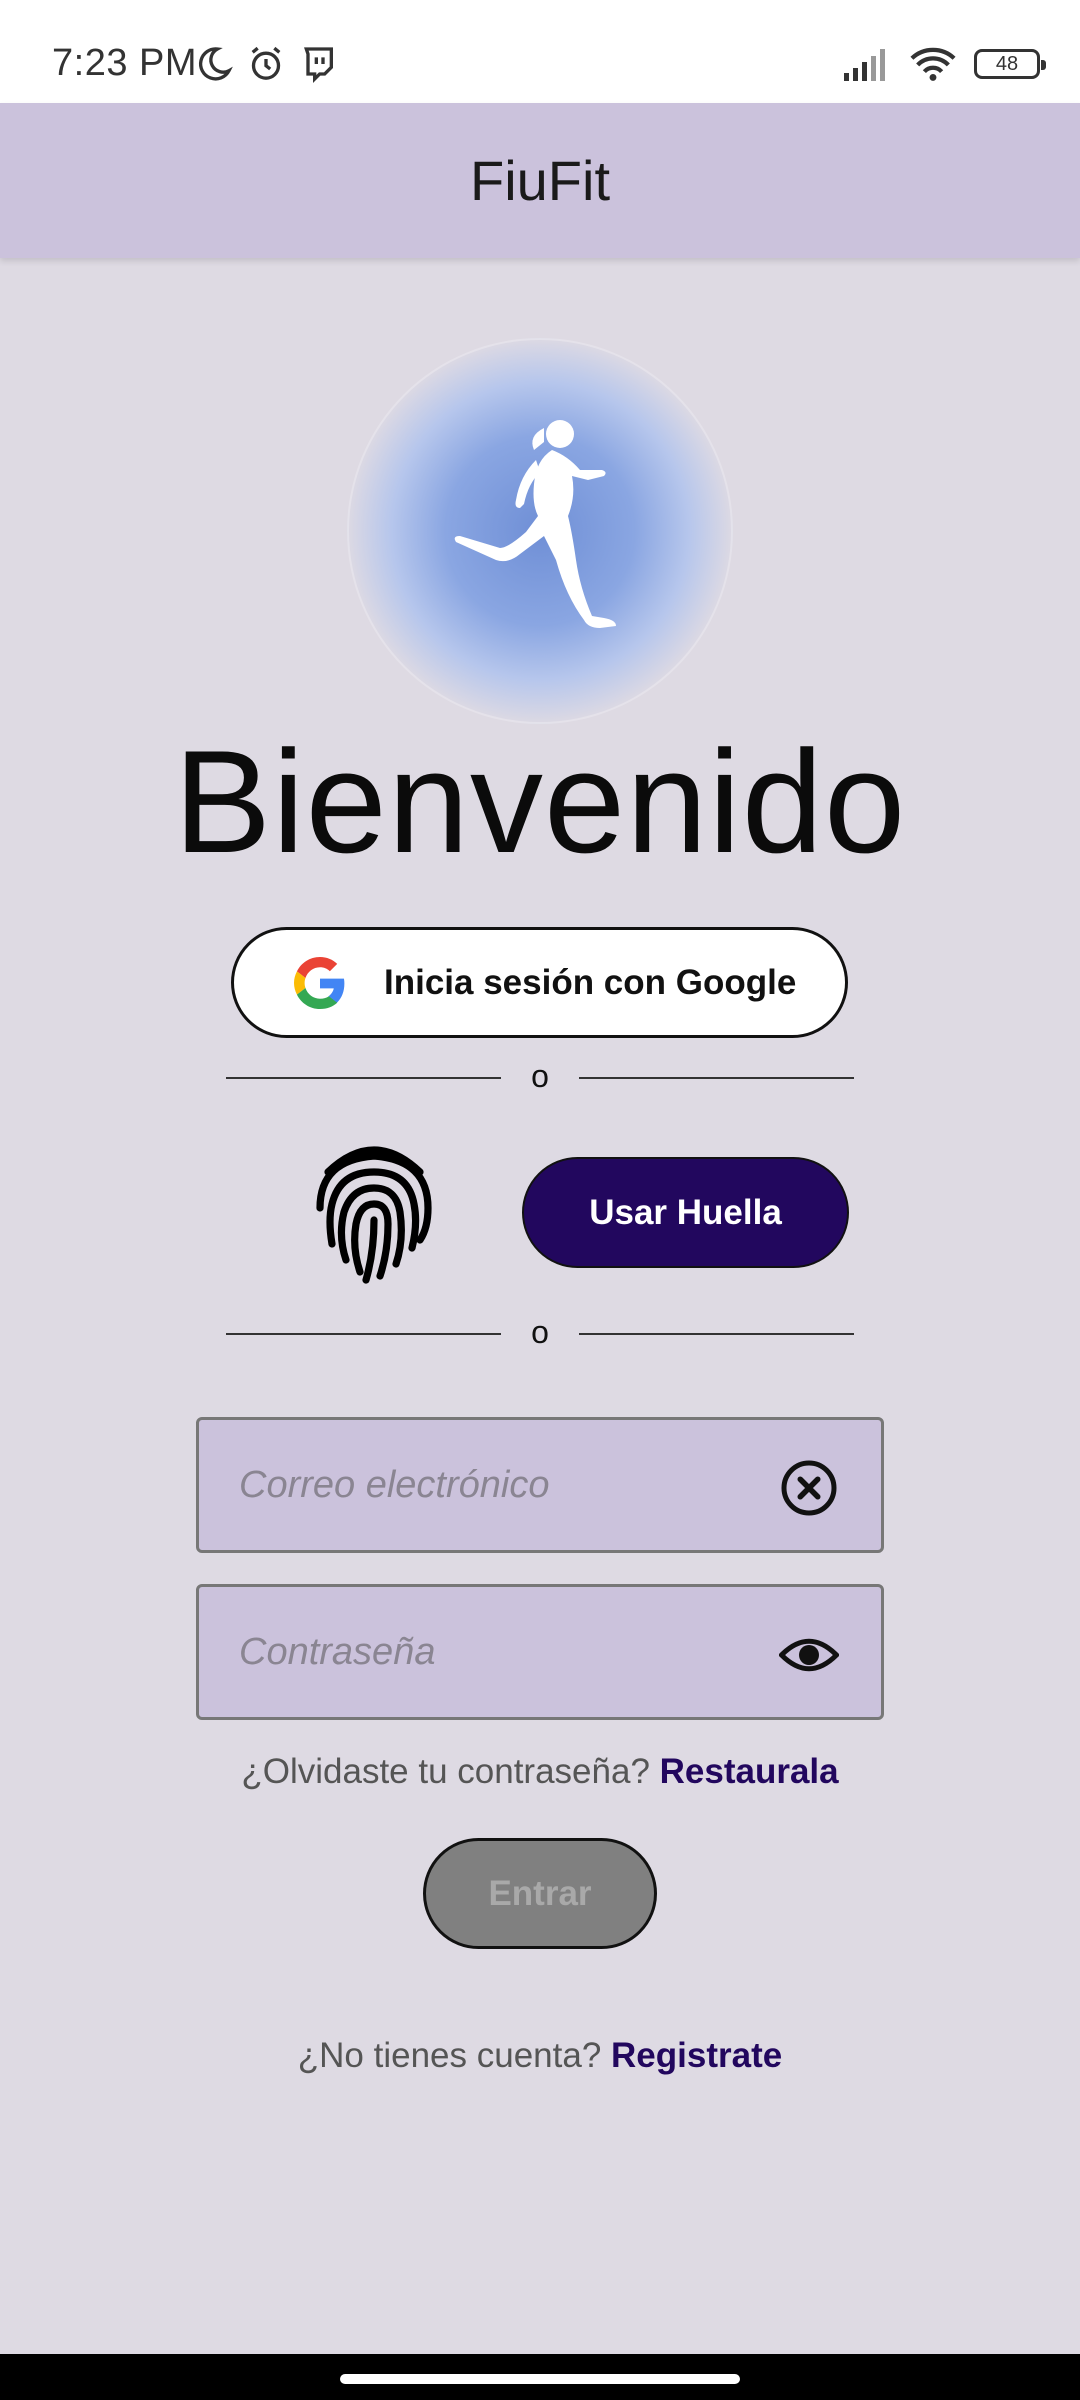 The width and height of the screenshot is (1080, 2400). What do you see at coordinates (540, 2379) in the screenshot?
I see `home-indicator` at bounding box center [540, 2379].